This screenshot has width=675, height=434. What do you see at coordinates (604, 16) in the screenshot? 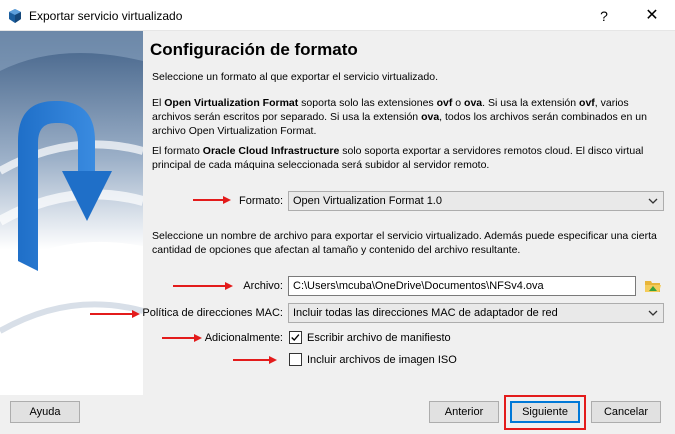
I see `help-title-button: ?` at bounding box center [604, 16].